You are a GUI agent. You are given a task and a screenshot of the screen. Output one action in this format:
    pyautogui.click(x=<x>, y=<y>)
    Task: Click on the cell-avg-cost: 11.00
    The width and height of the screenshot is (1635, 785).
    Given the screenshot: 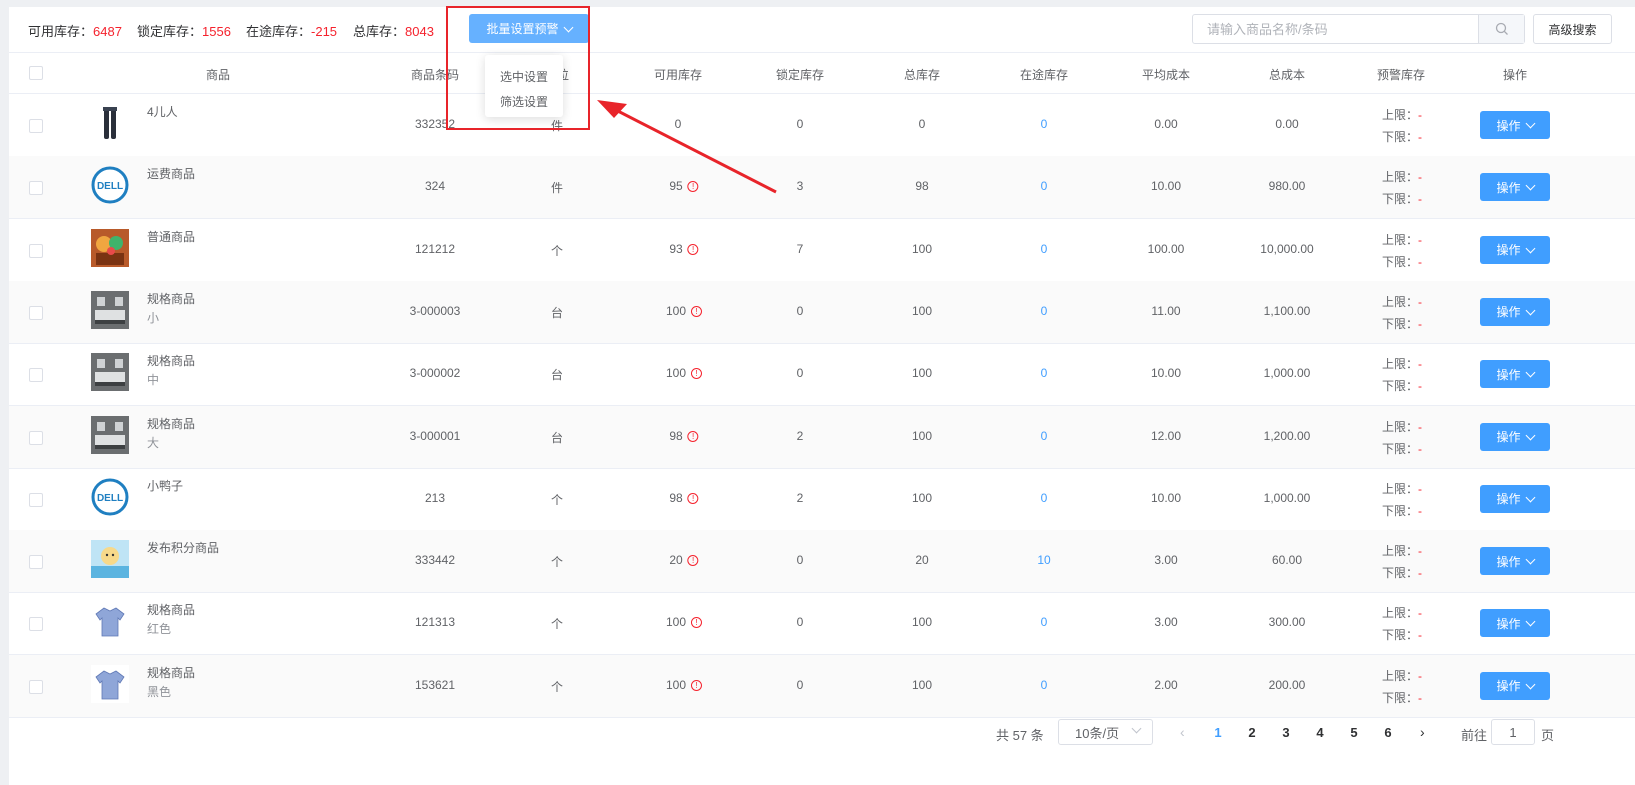 What is the action you would take?
    pyautogui.click(x=1166, y=310)
    